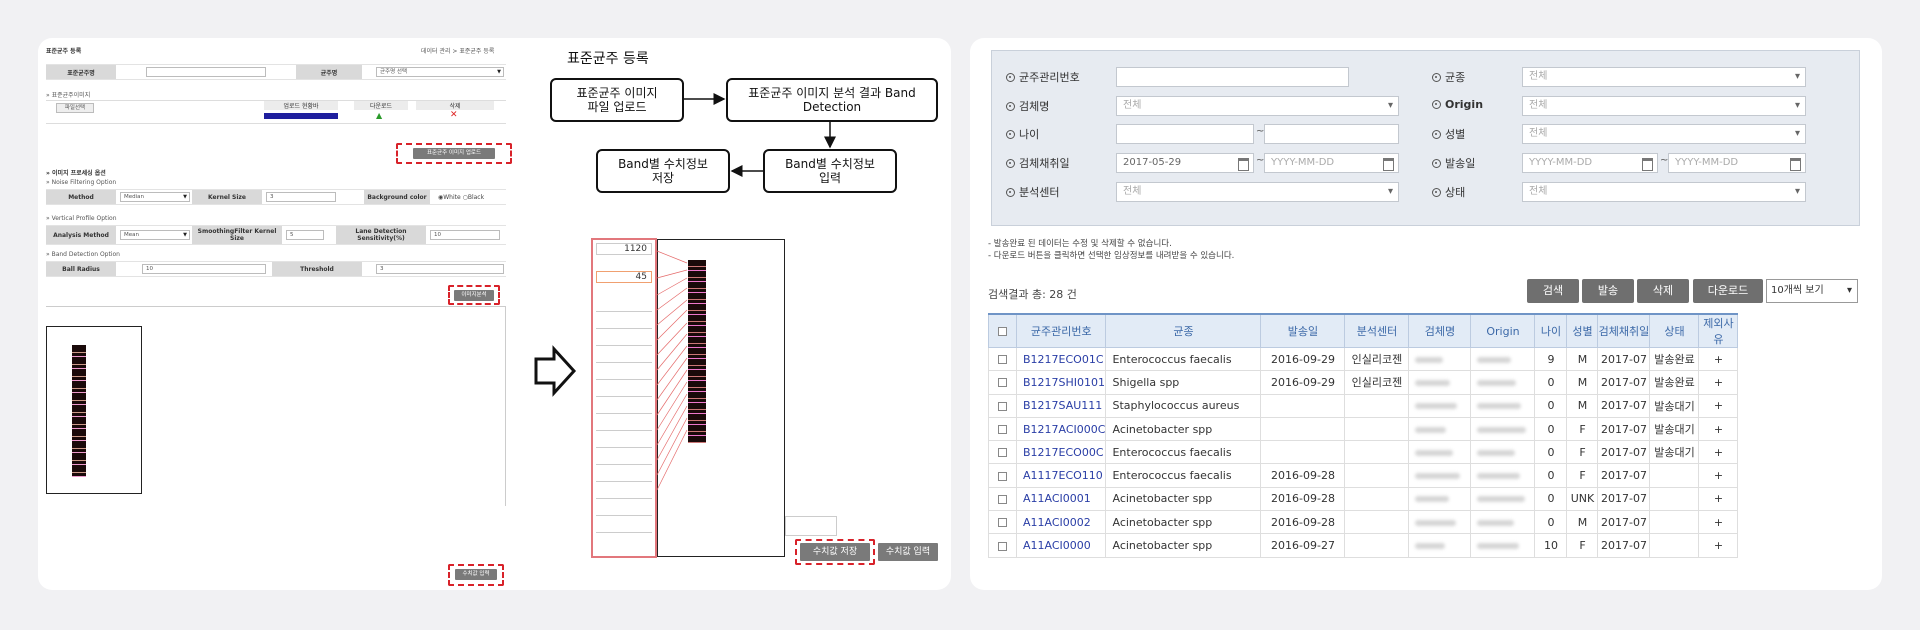 The width and height of the screenshot is (1920, 630). I want to click on specimen-select: 전체, so click(1257, 106).